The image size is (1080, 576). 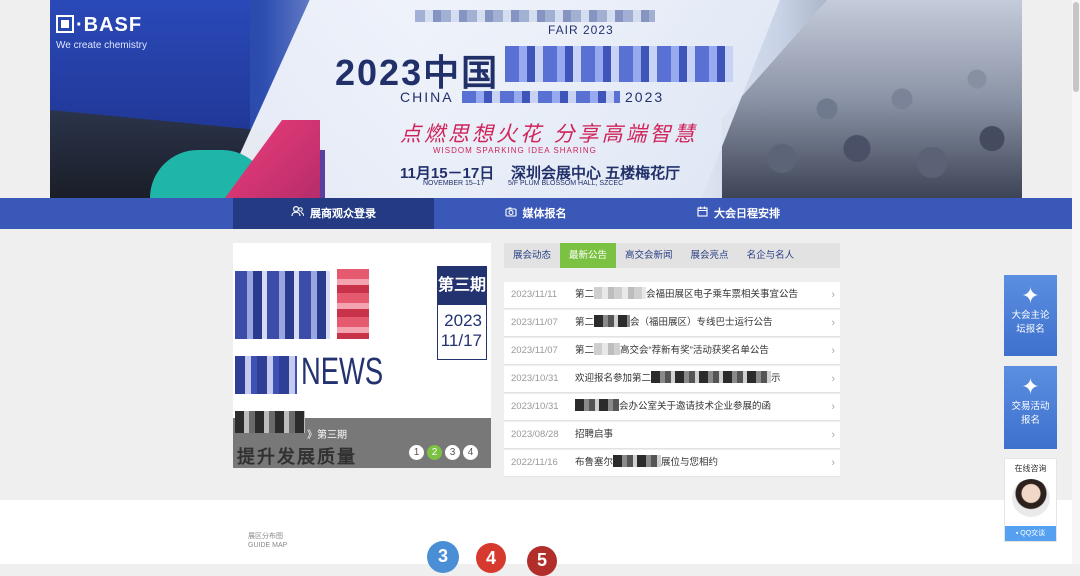 What do you see at coordinates (416, 452) in the screenshot?
I see `slider-page-1: 1` at bounding box center [416, 452].